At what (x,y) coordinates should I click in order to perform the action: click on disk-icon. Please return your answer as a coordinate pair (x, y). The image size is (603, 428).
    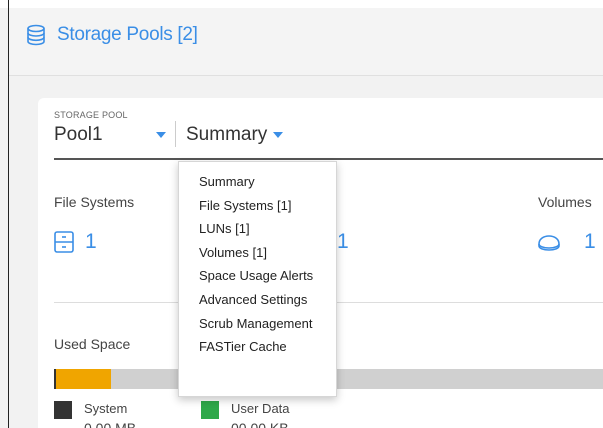
    Looking at the image, I should click on (549, 243).